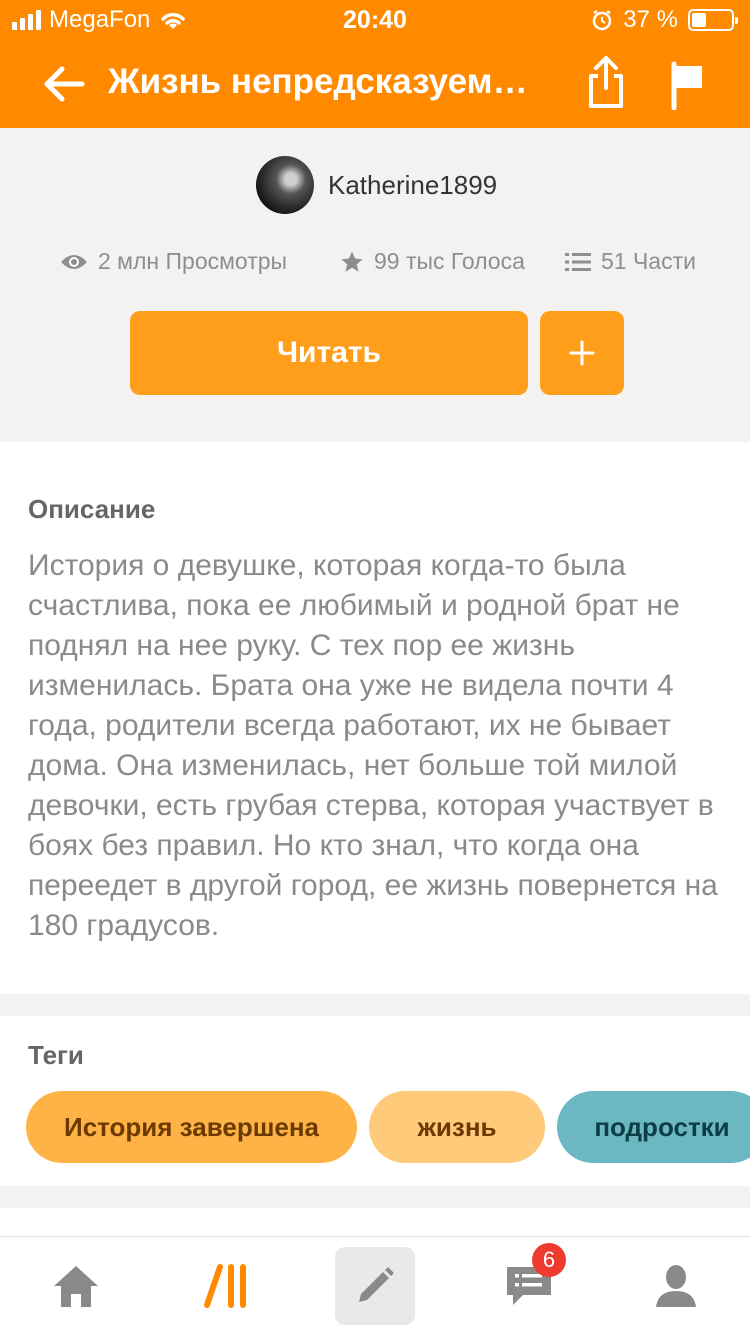 Image resolution: width=750 pixels, height=1334 pixels. I want to click on home-icon, so click(76, 1286).